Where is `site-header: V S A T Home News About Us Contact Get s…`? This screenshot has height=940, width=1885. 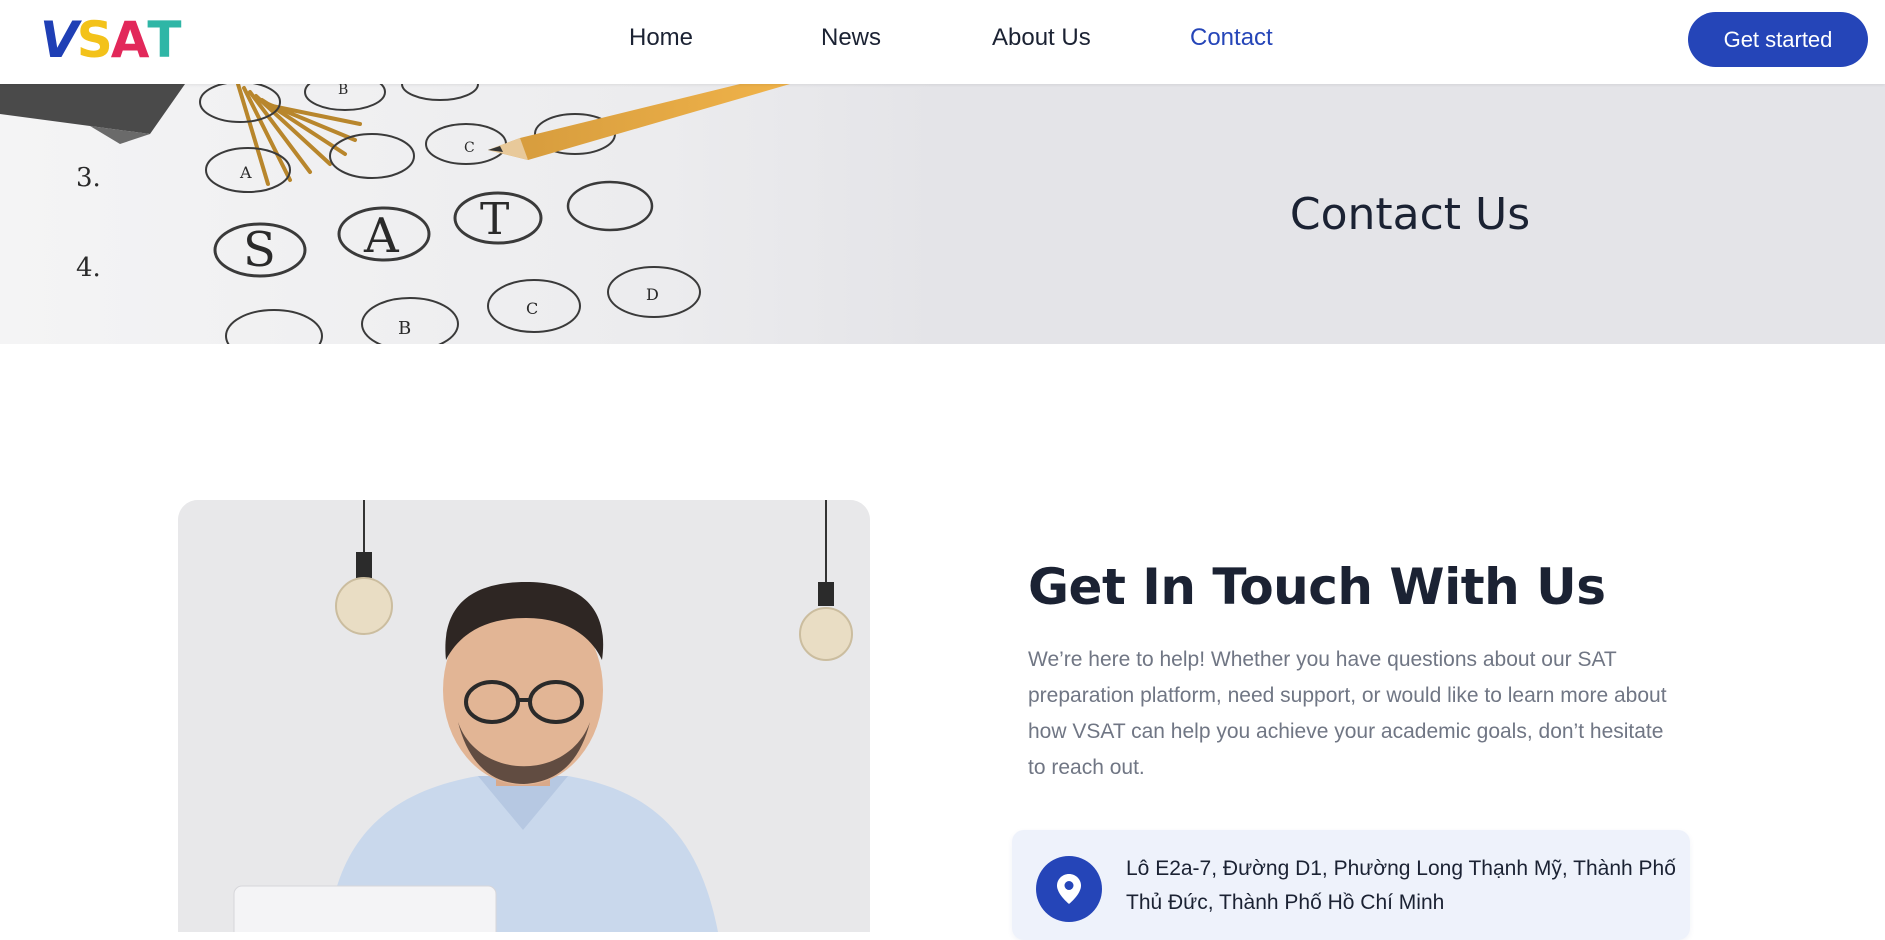 site-header: V S A T Home News About Us Contact Get s… is located at coordinates (942, 42).